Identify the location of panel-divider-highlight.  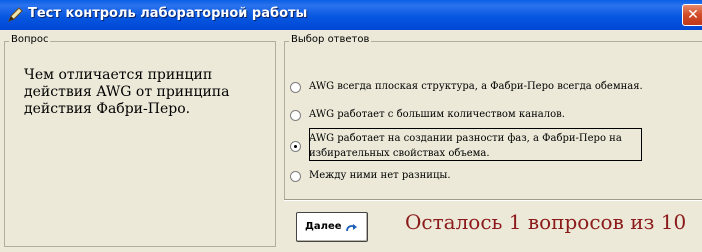
(493, 200).